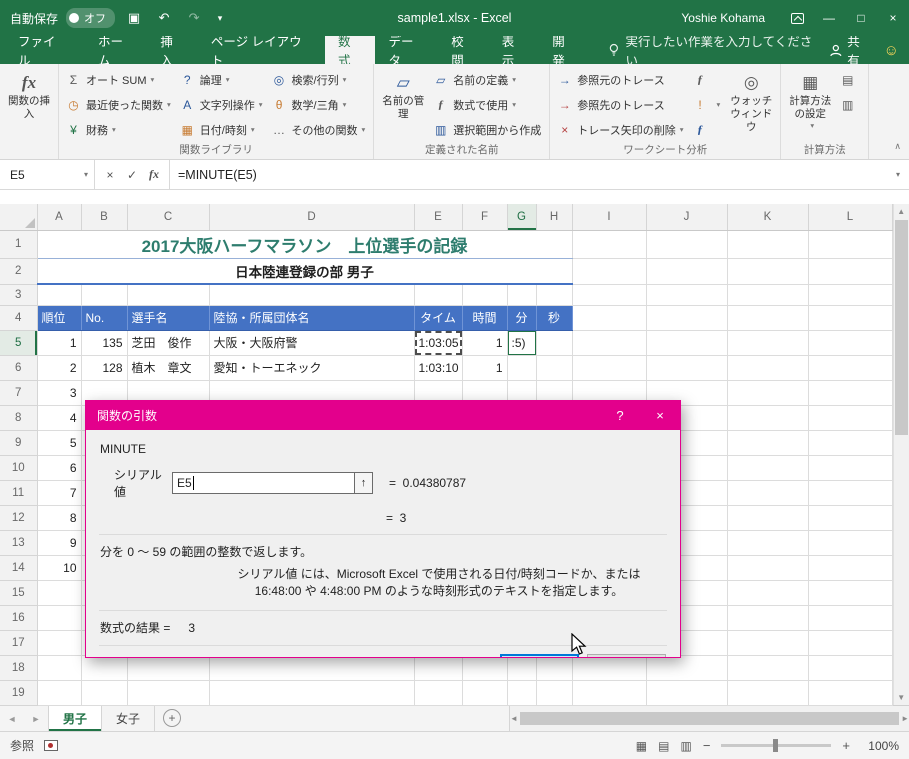 This screenshot has width=909, height=759. What do you see at coordinates (19, 343) in the screenshot?
I see `row-header-5: 5` at bounding box center [19, 343].